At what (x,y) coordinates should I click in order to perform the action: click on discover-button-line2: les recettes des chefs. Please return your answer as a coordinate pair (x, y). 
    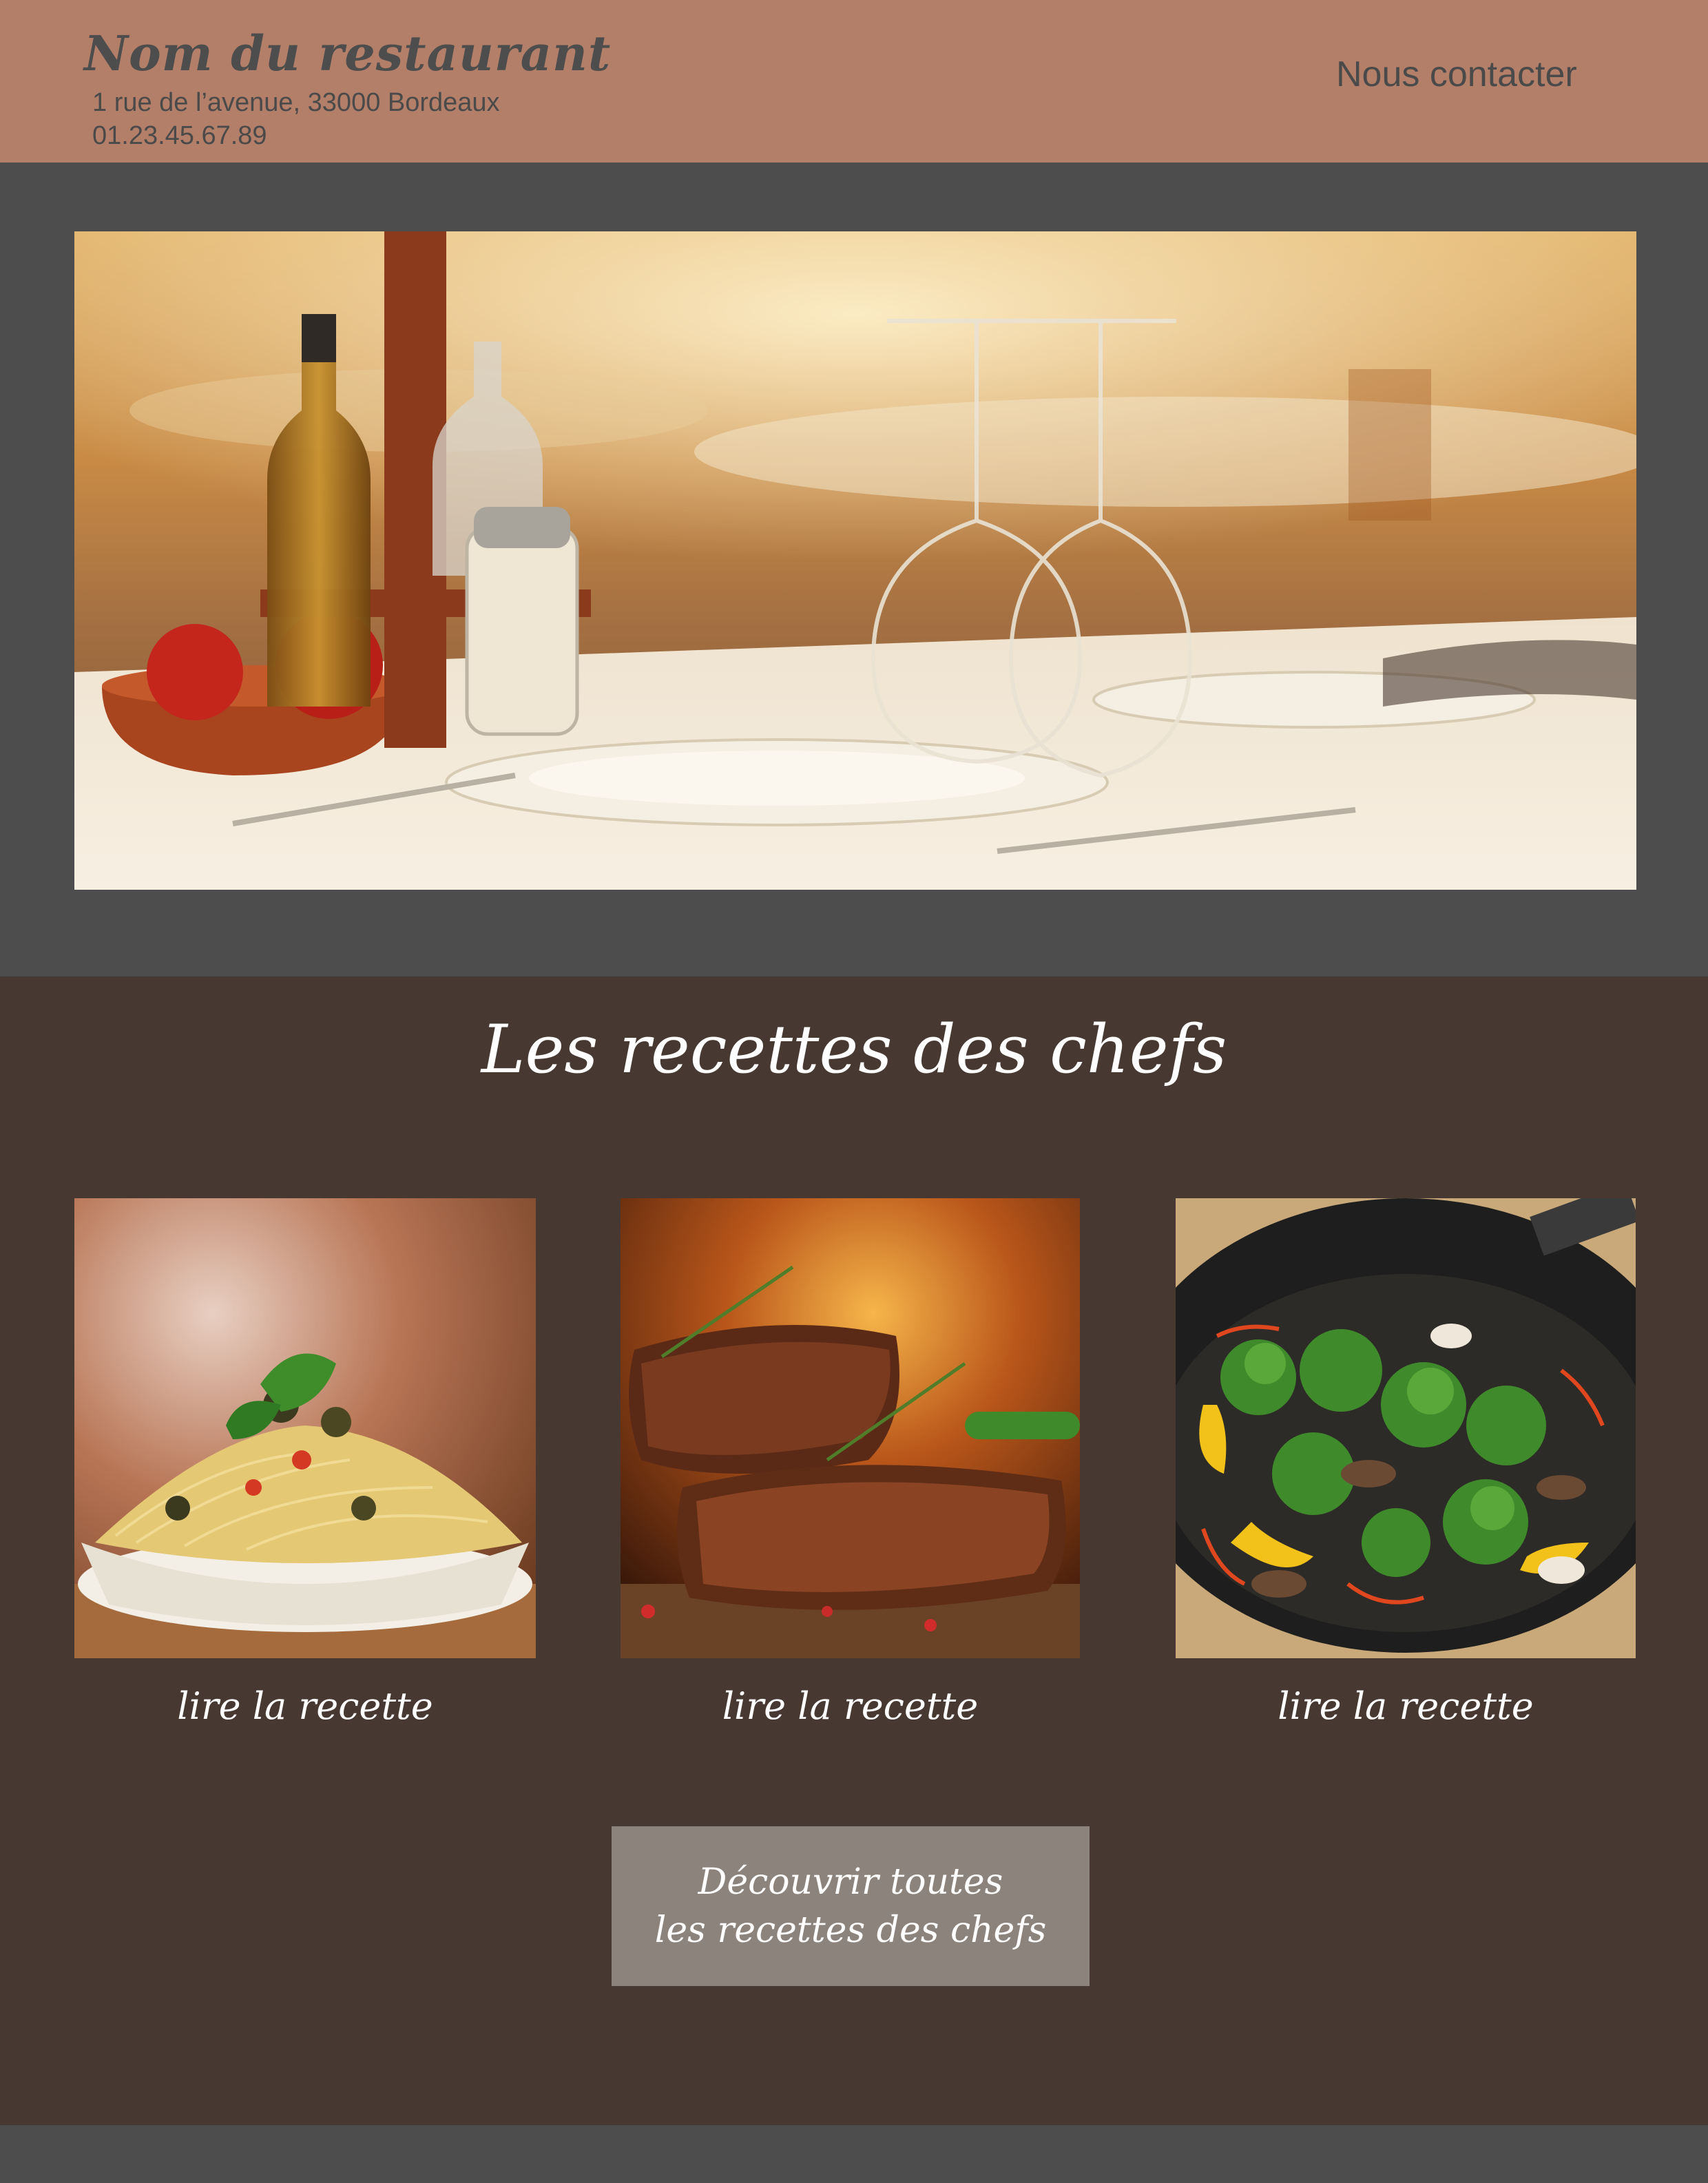
    Looking at the image, I should click on (850, 1931).